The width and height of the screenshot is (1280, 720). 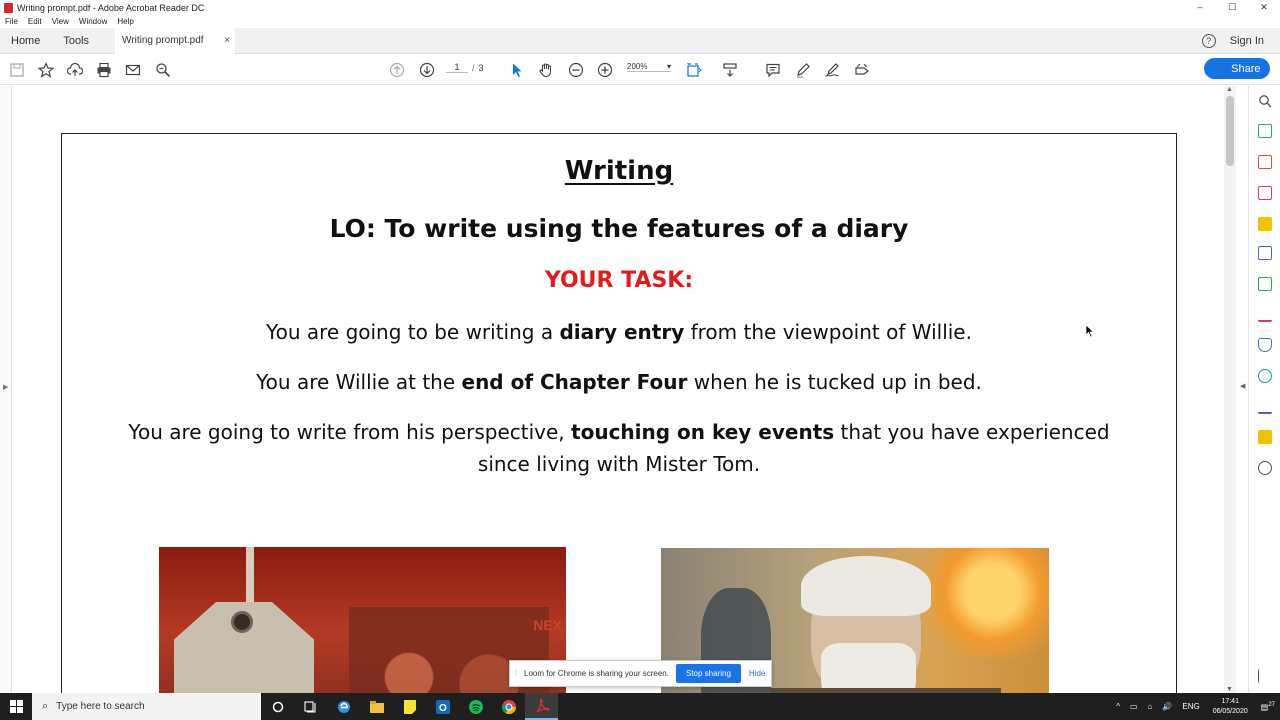 I want to click on menu-edit: Edit, so click(x=35, y=21).